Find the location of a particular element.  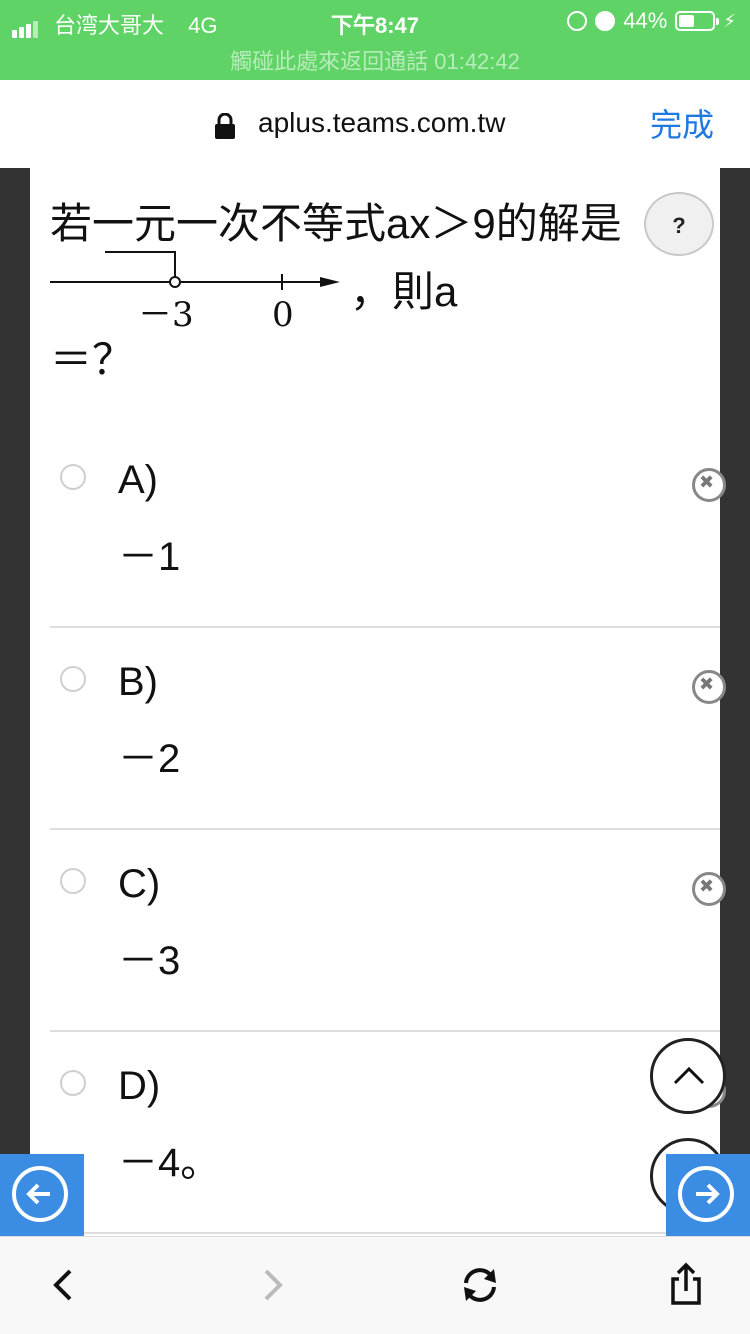

alarm-icon is located at coordinates (605, 21).